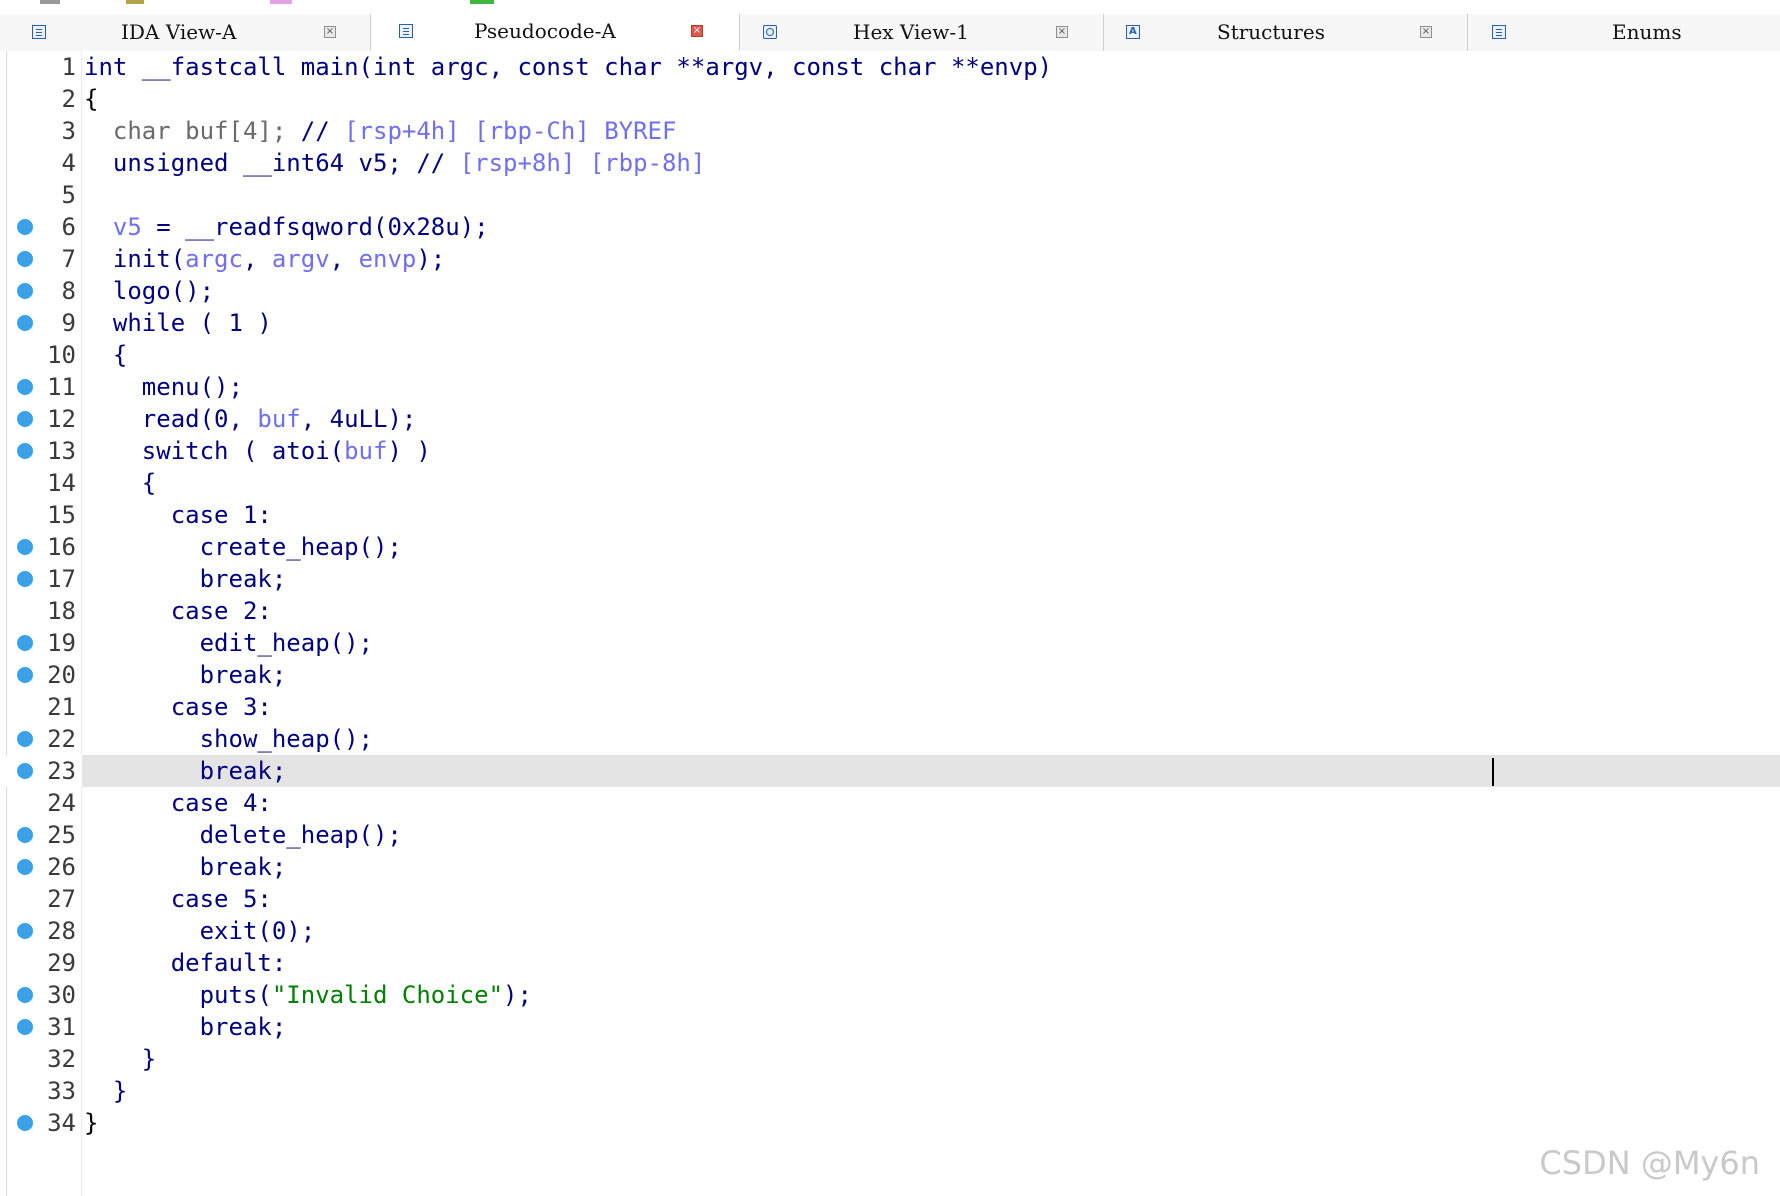  Describe the element at coordinates (890, 931) in the screenshot. I see `code-line: 28 exit(0);` at that location.